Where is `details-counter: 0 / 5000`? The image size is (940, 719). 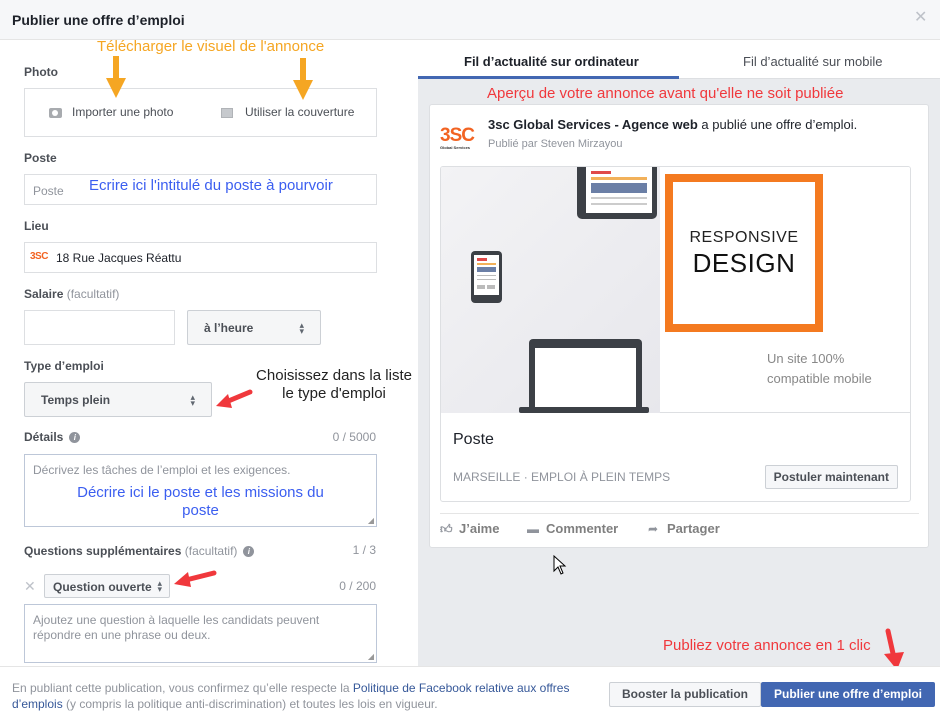
details-counter: 0 / 5000 is located at coordinates (354, 437).